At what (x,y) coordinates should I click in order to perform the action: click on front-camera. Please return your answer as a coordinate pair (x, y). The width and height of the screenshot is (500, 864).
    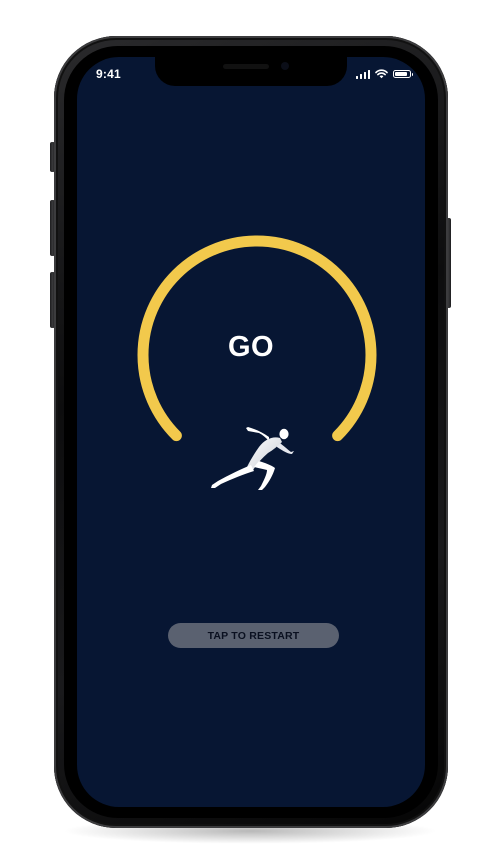
    Looking at the image, I should click on (285, 66).